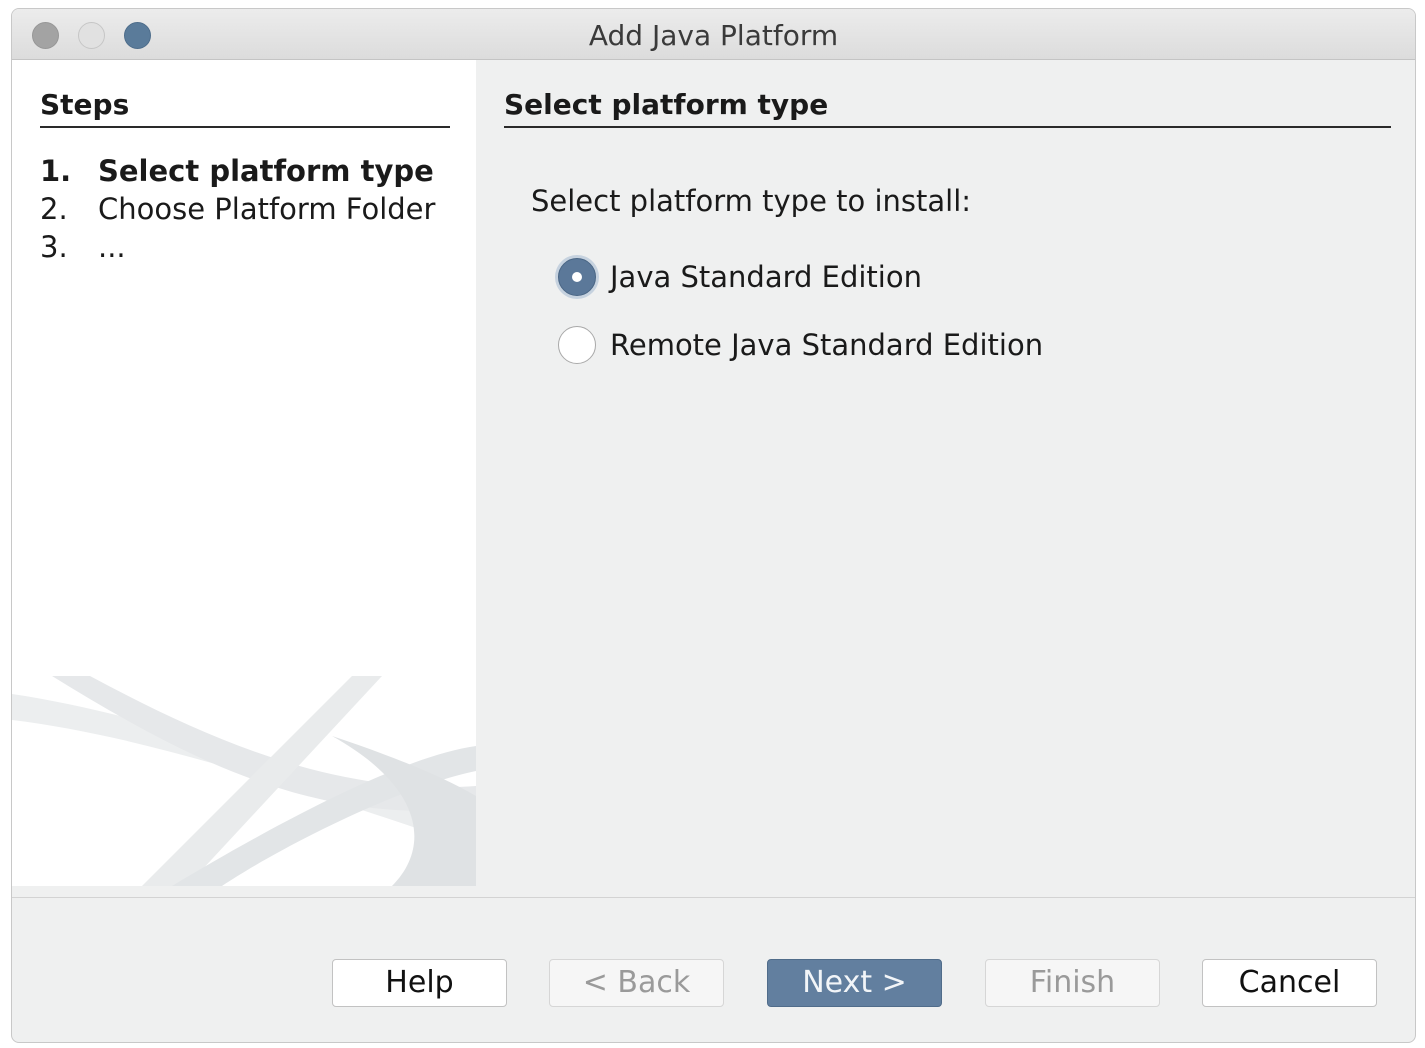 This screenshot has width=1425, height=1048. Describe the element at coordinates (1072, 983) in the screenshot. I see `finish-button: Finish` at that location.